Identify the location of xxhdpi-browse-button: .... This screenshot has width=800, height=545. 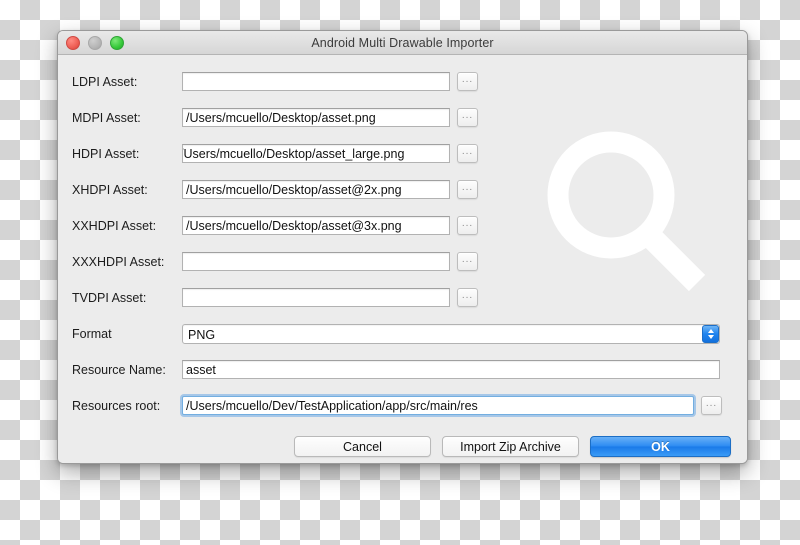
(467, 225).